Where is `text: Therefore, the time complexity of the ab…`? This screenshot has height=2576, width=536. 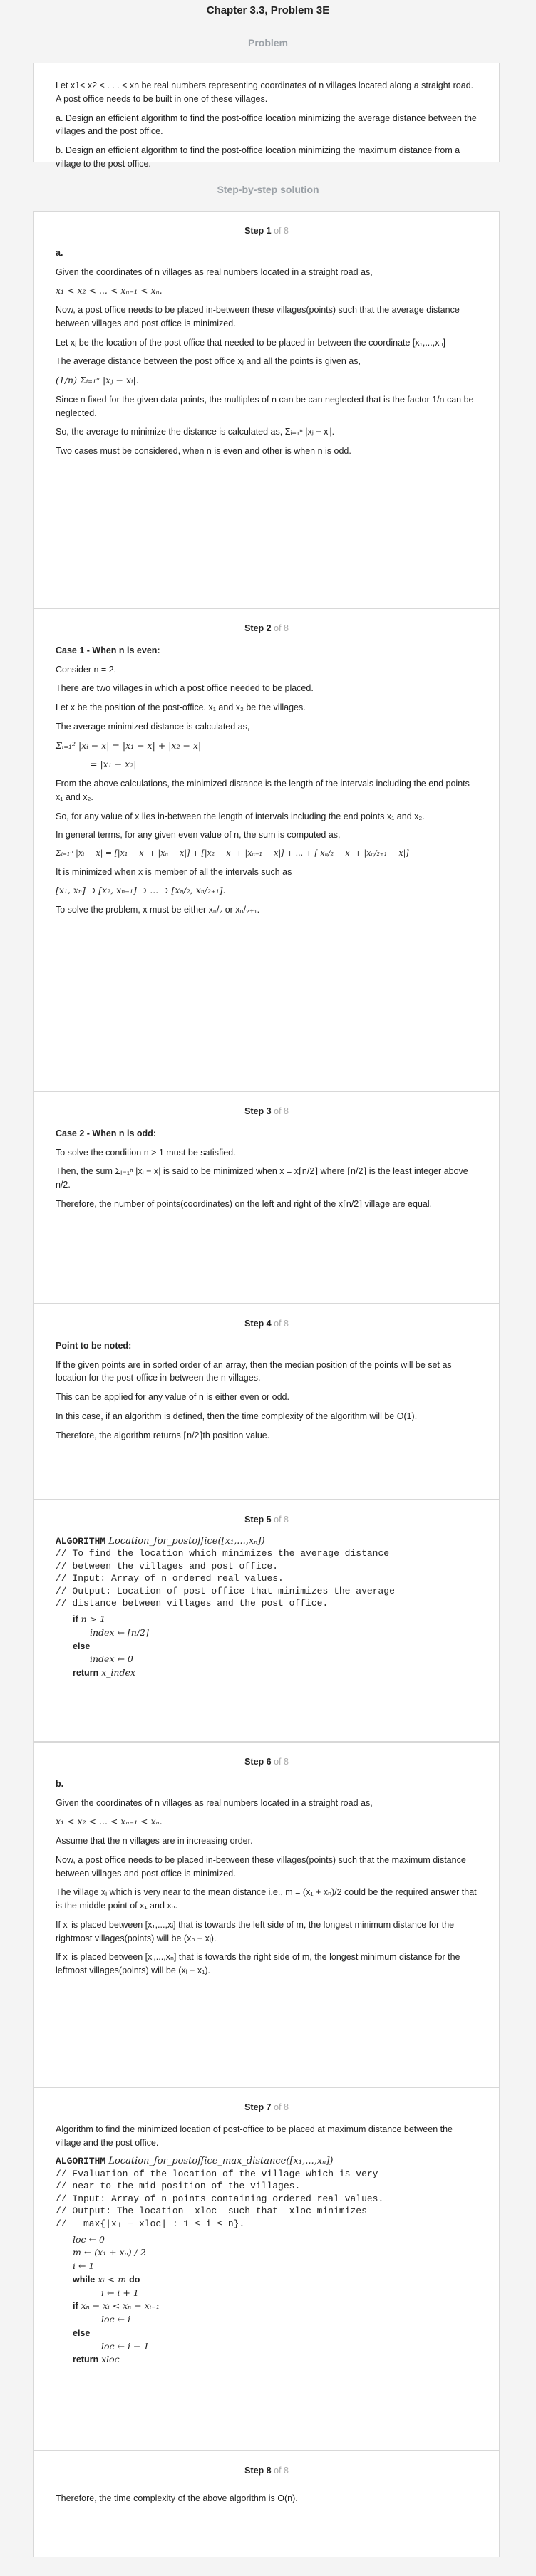
text: Therefore, the time complexity of the ab… is located at coordinates (177, 2498).